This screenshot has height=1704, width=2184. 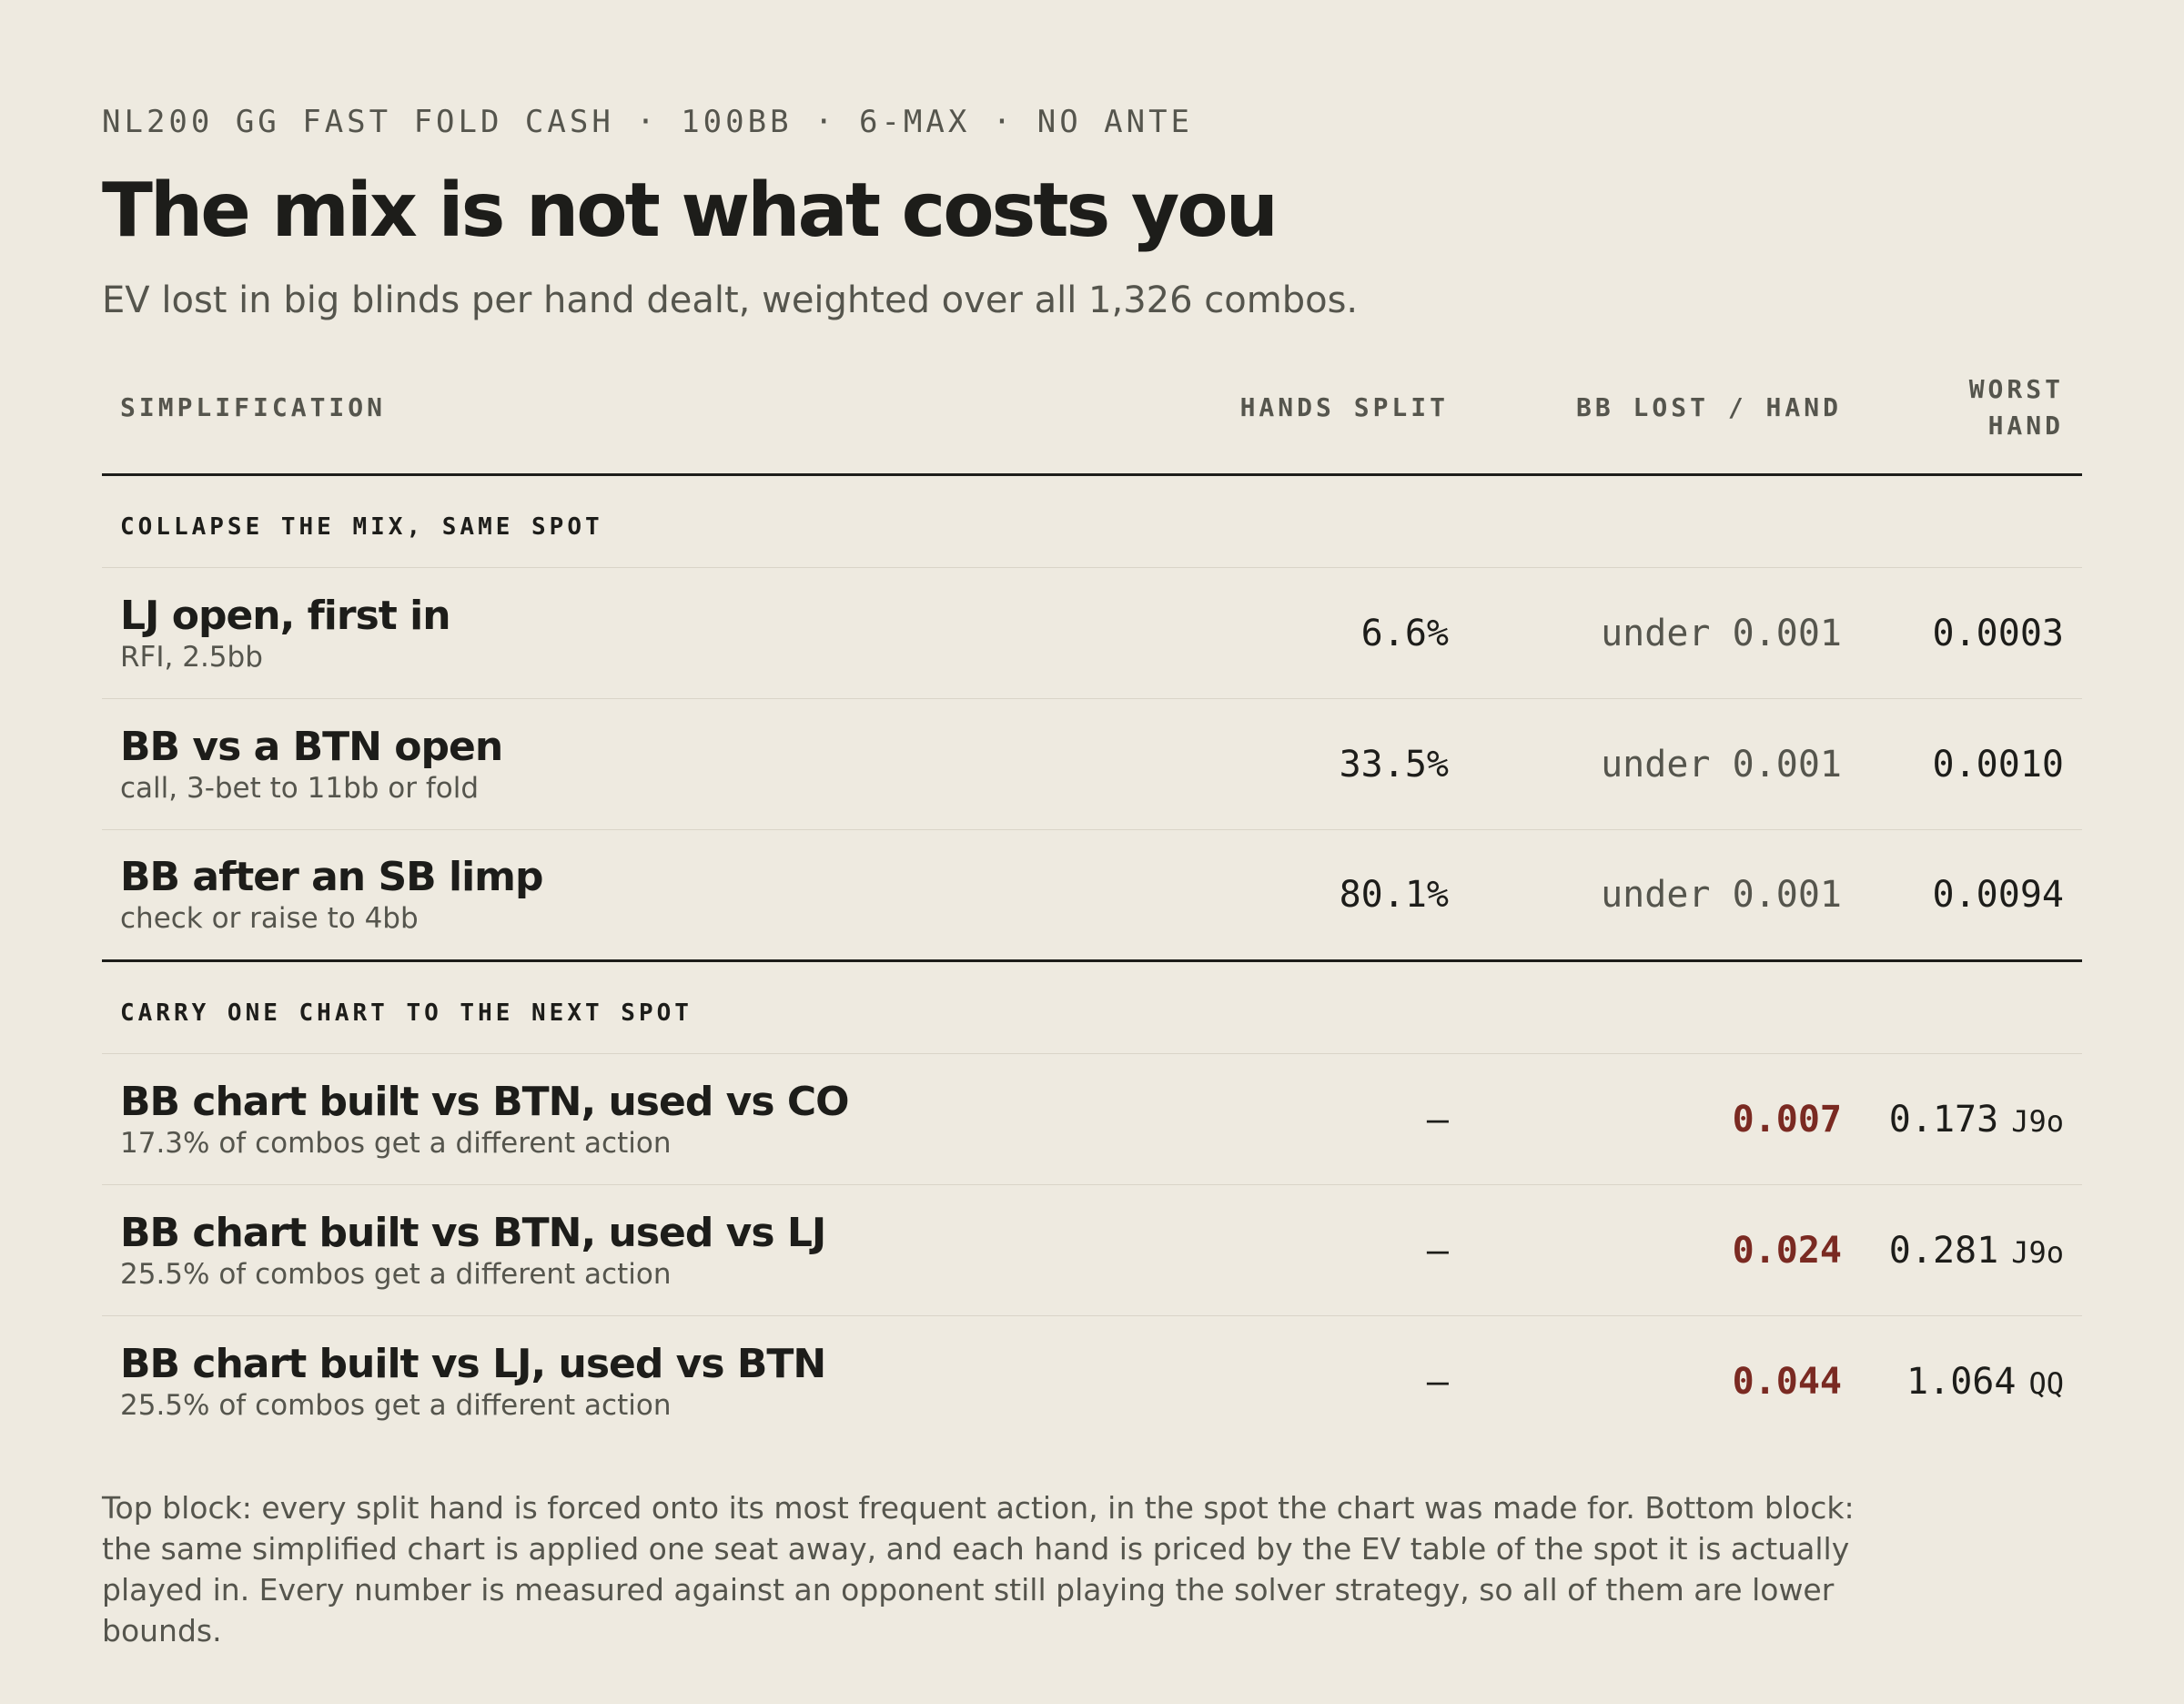 I want to click on row-detail: check or raise to 4bb, so click(x=270, y=918).